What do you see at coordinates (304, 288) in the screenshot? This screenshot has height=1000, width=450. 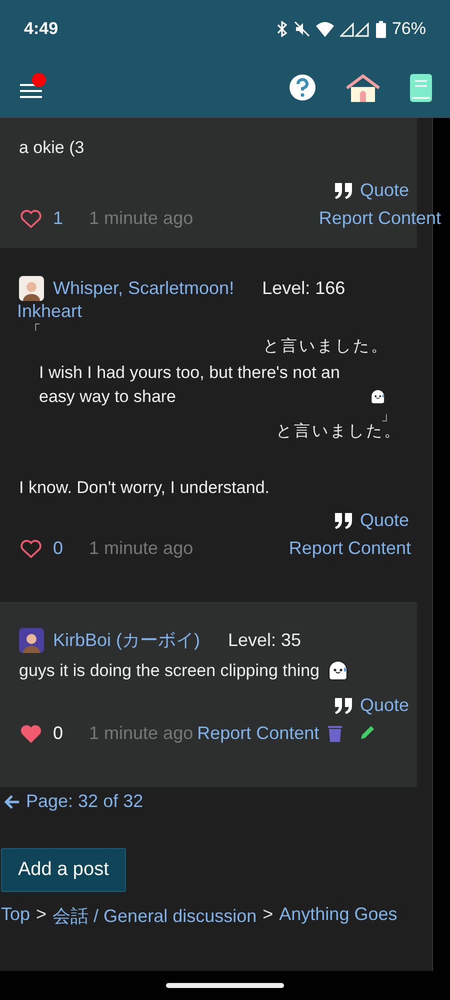 I see `level-label: Level: 166` at bounding box center [304, 288].